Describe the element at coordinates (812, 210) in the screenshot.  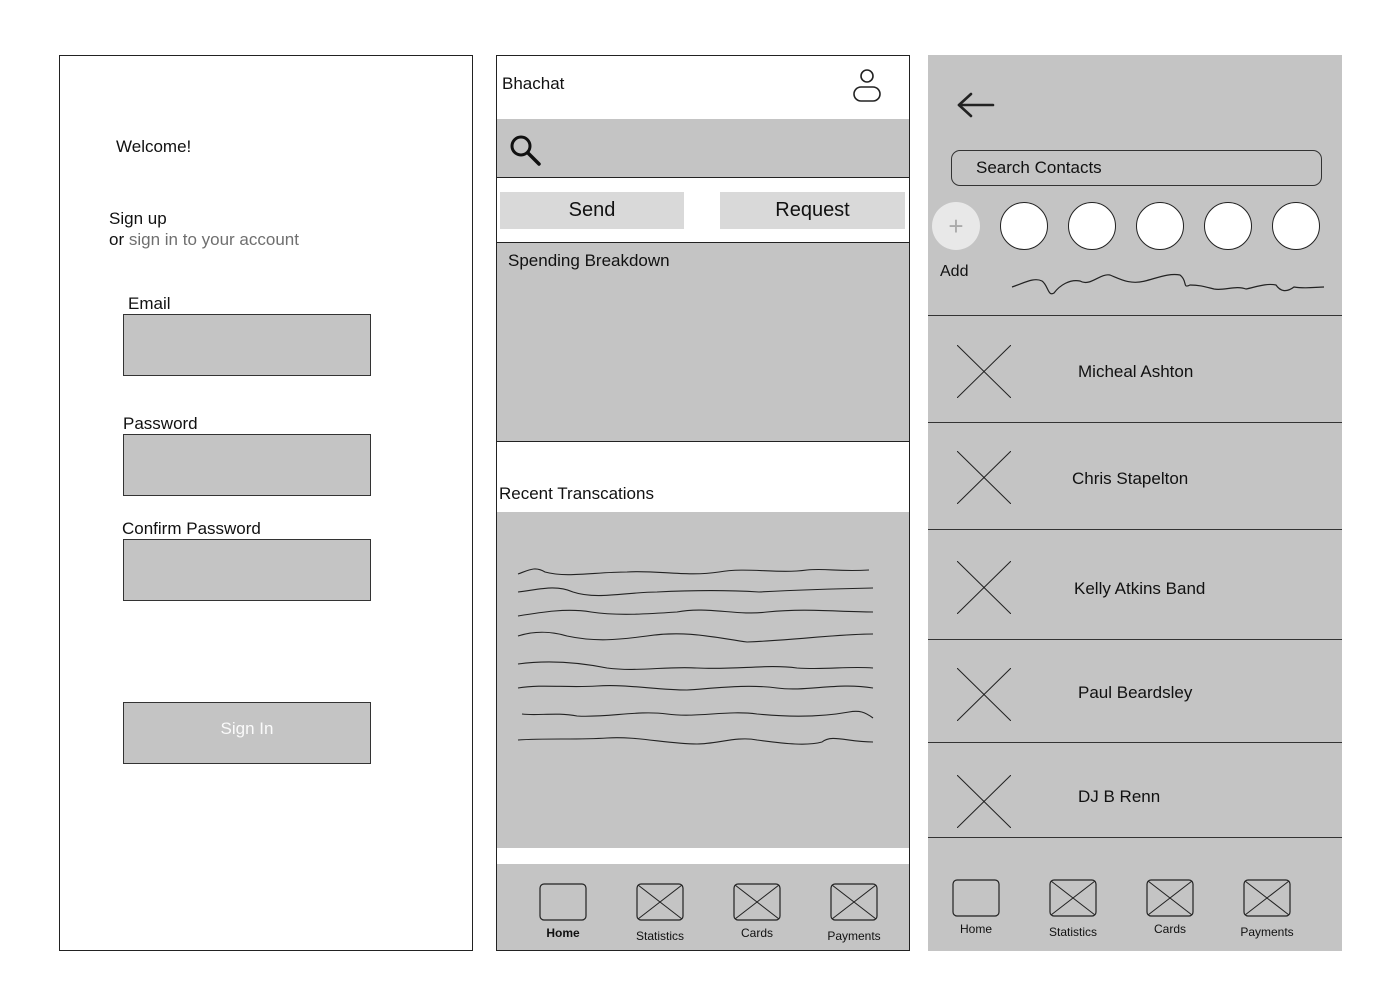
I see `request-button: Request` at that location.